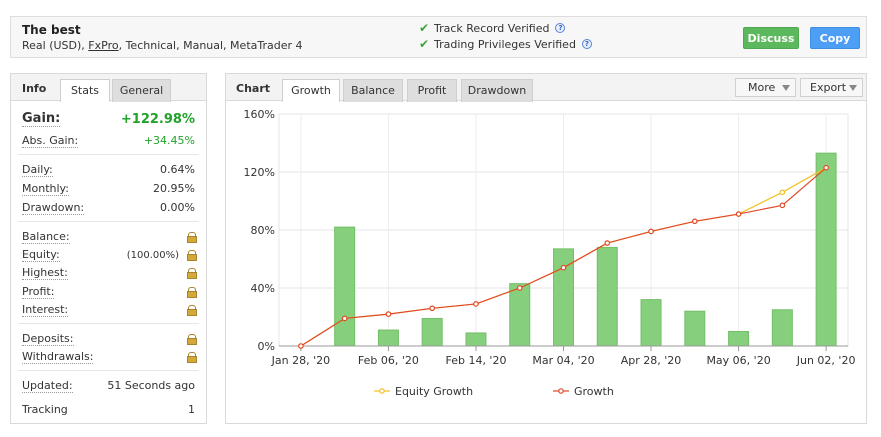 The height and width of the screenshot is (437, 881). Describe the element at coordinates (771, 38) in the screenshot. I see `discuss-button: Discuss` at that location.